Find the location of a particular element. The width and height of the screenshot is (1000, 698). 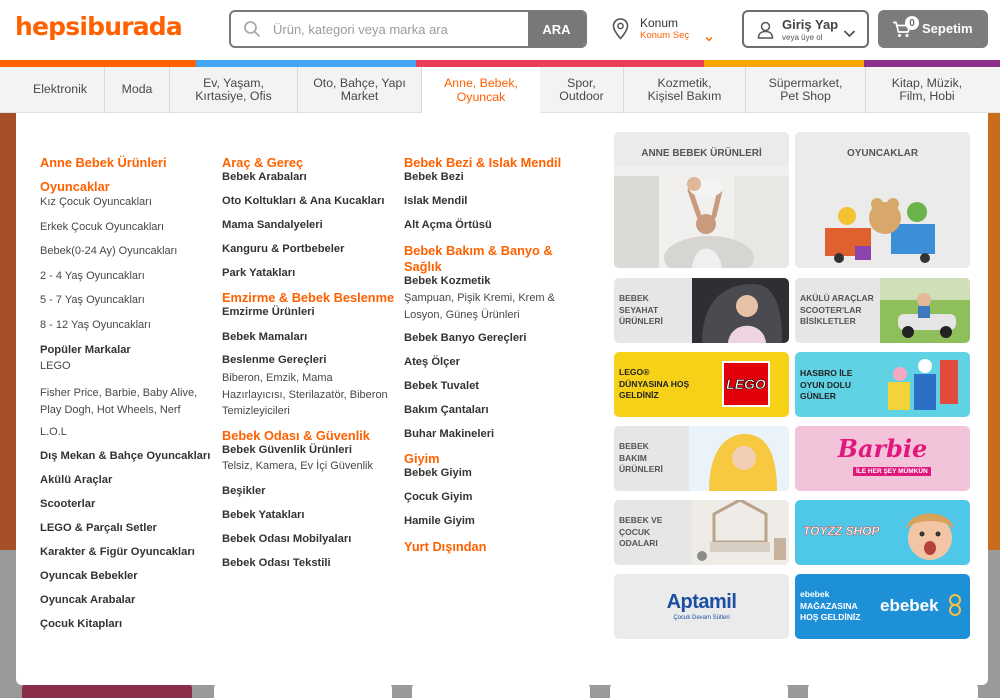

menu-subcategory-link: Oto Koltukları & Ana Kucakları is located at coordinates (303, 201).